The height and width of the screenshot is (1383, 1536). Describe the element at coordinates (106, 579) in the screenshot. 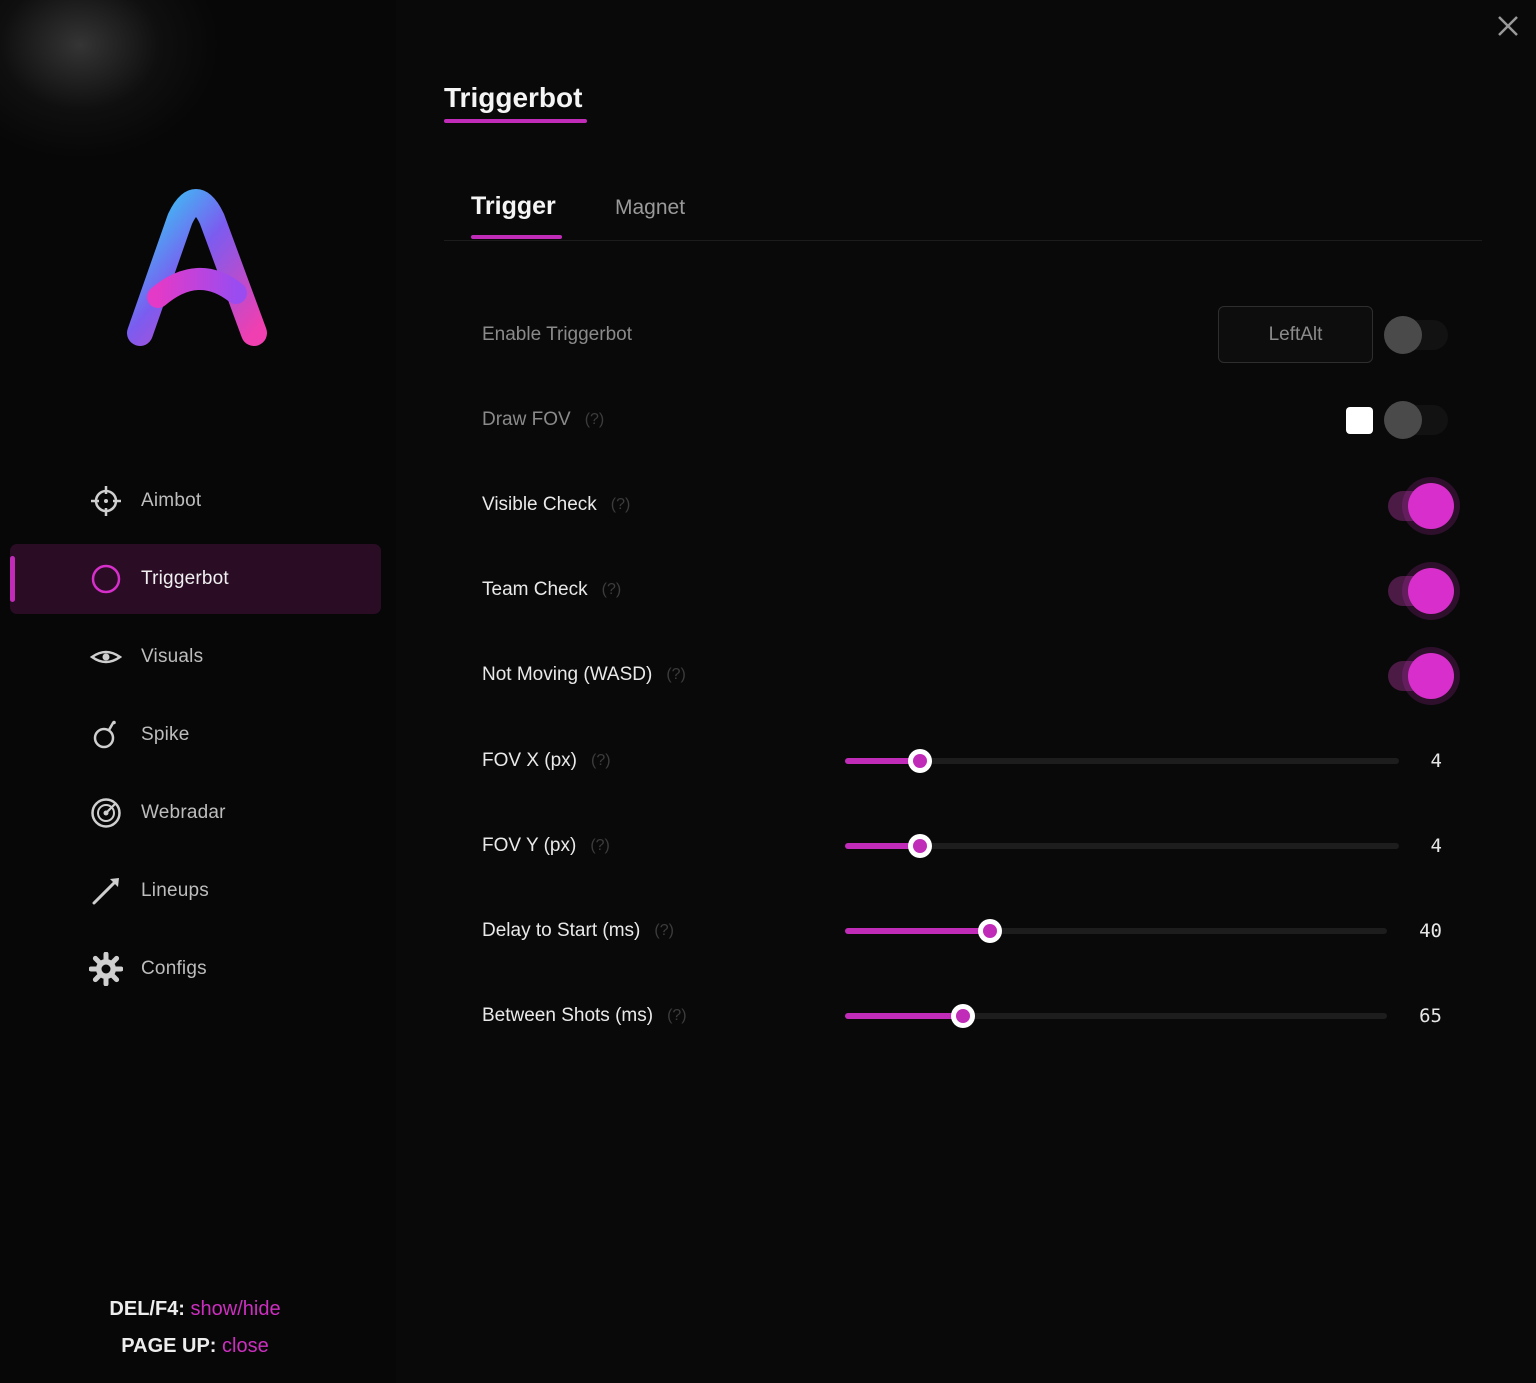

I see `circle-icon` at that location.